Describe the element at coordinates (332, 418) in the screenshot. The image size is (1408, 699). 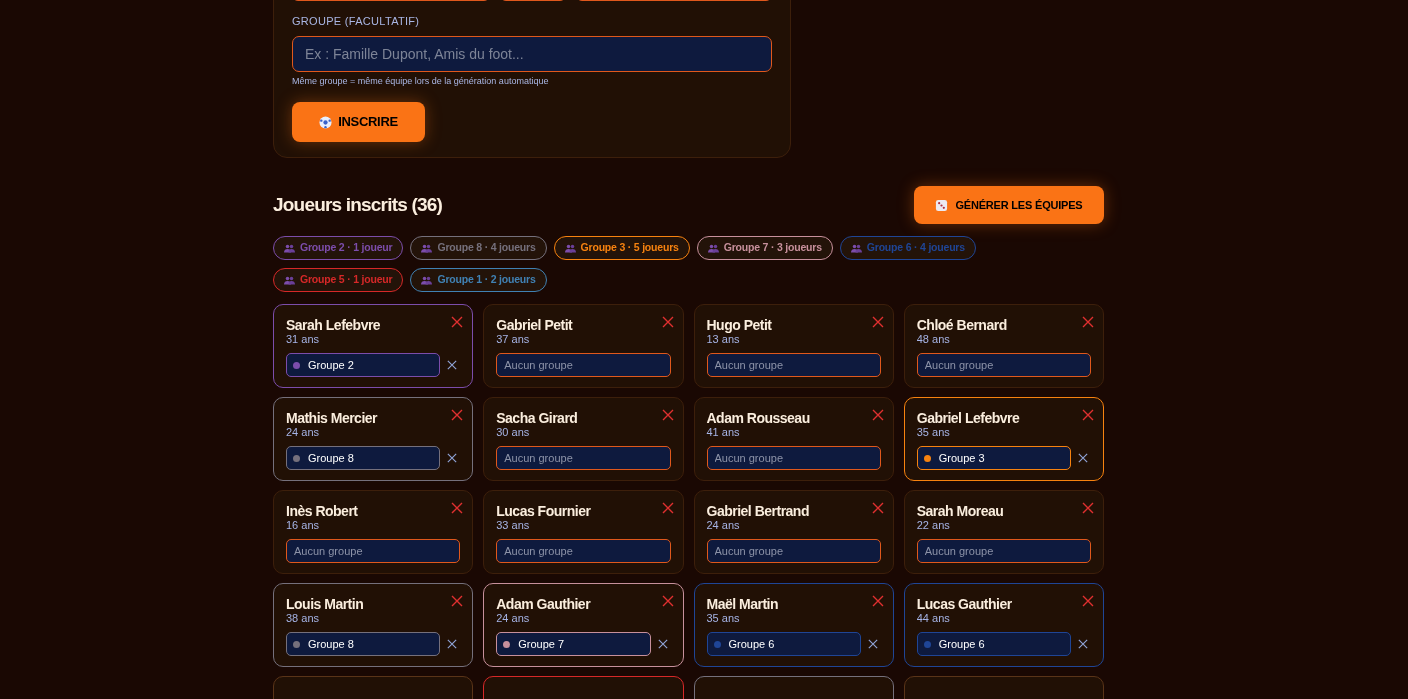
I see `player-name: Mathis Mercier` at that location.